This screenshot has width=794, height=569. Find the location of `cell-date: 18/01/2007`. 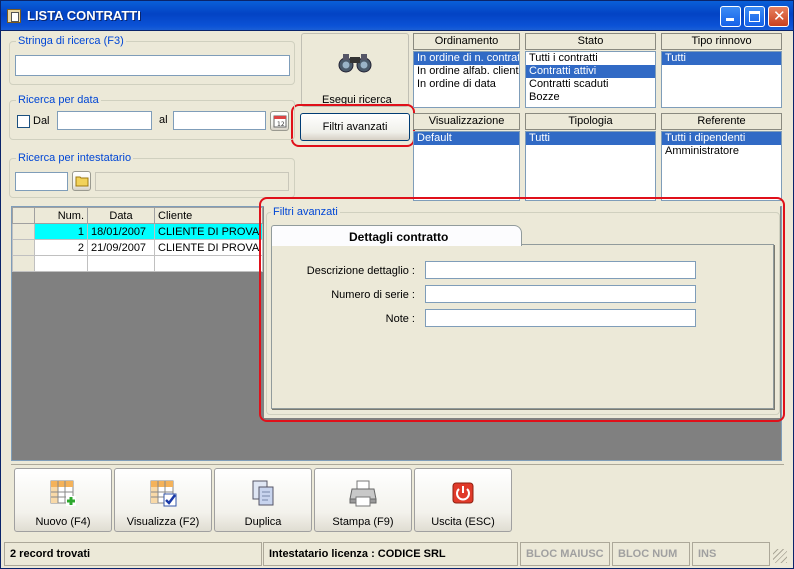

cell-date: 18/01/2007 is located at coordinates (121, 231).